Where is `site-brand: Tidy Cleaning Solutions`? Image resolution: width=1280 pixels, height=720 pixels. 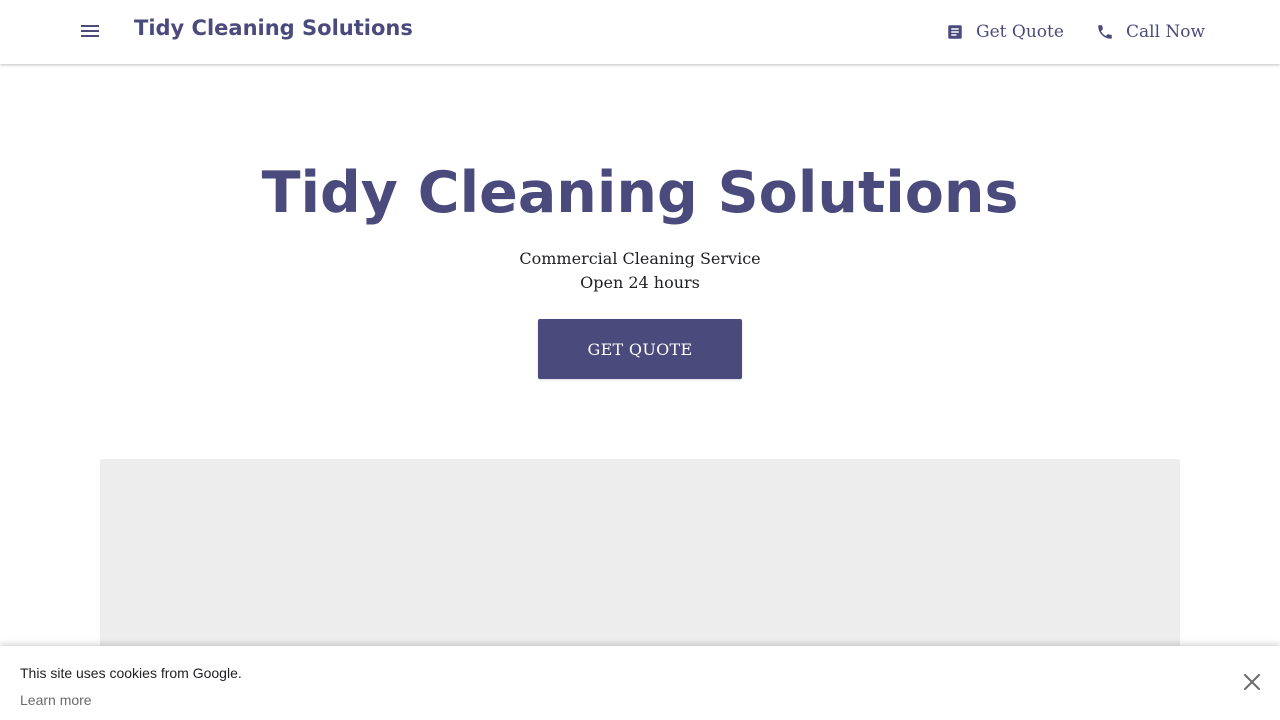
site-brand: Tidy Cleaning Solutions is located at coordinates (273, 28).